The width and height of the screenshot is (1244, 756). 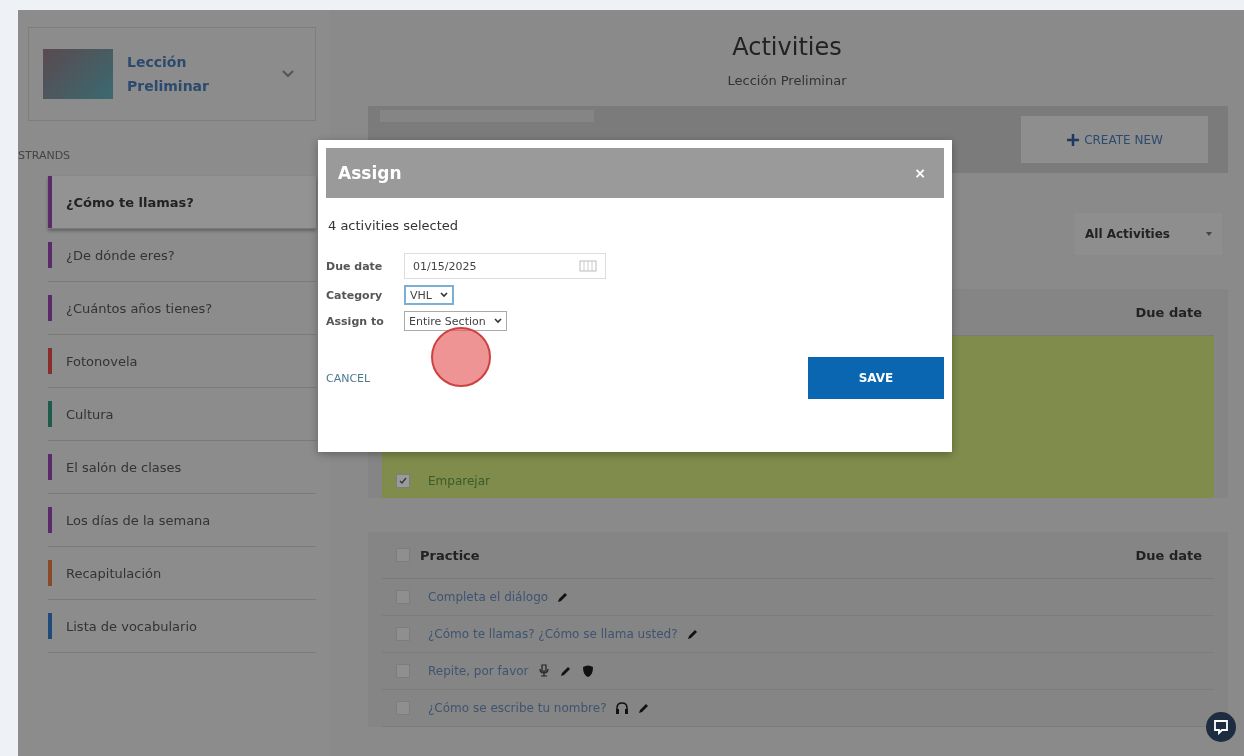 What do you see at coordinates (355, 295) in the screenshot?
I see `field-label: Category` at bounding box center [355, 295].